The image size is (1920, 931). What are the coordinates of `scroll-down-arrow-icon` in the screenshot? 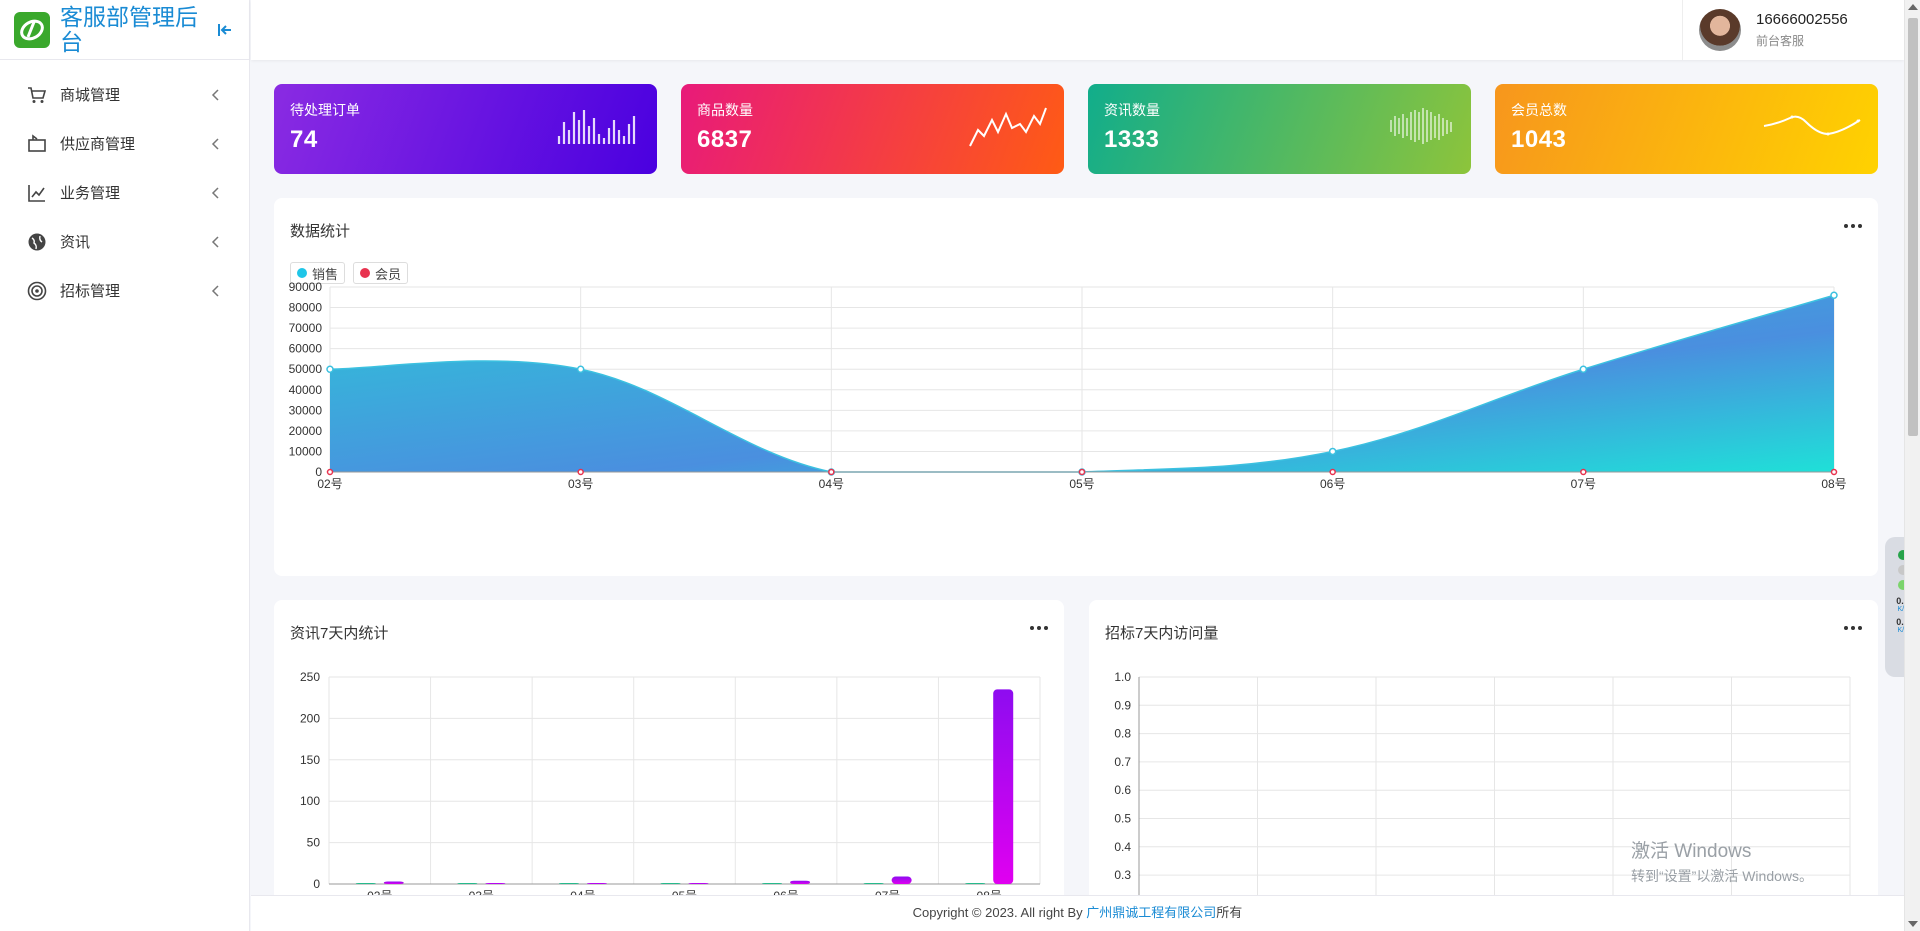 It's located at (1913, 924).